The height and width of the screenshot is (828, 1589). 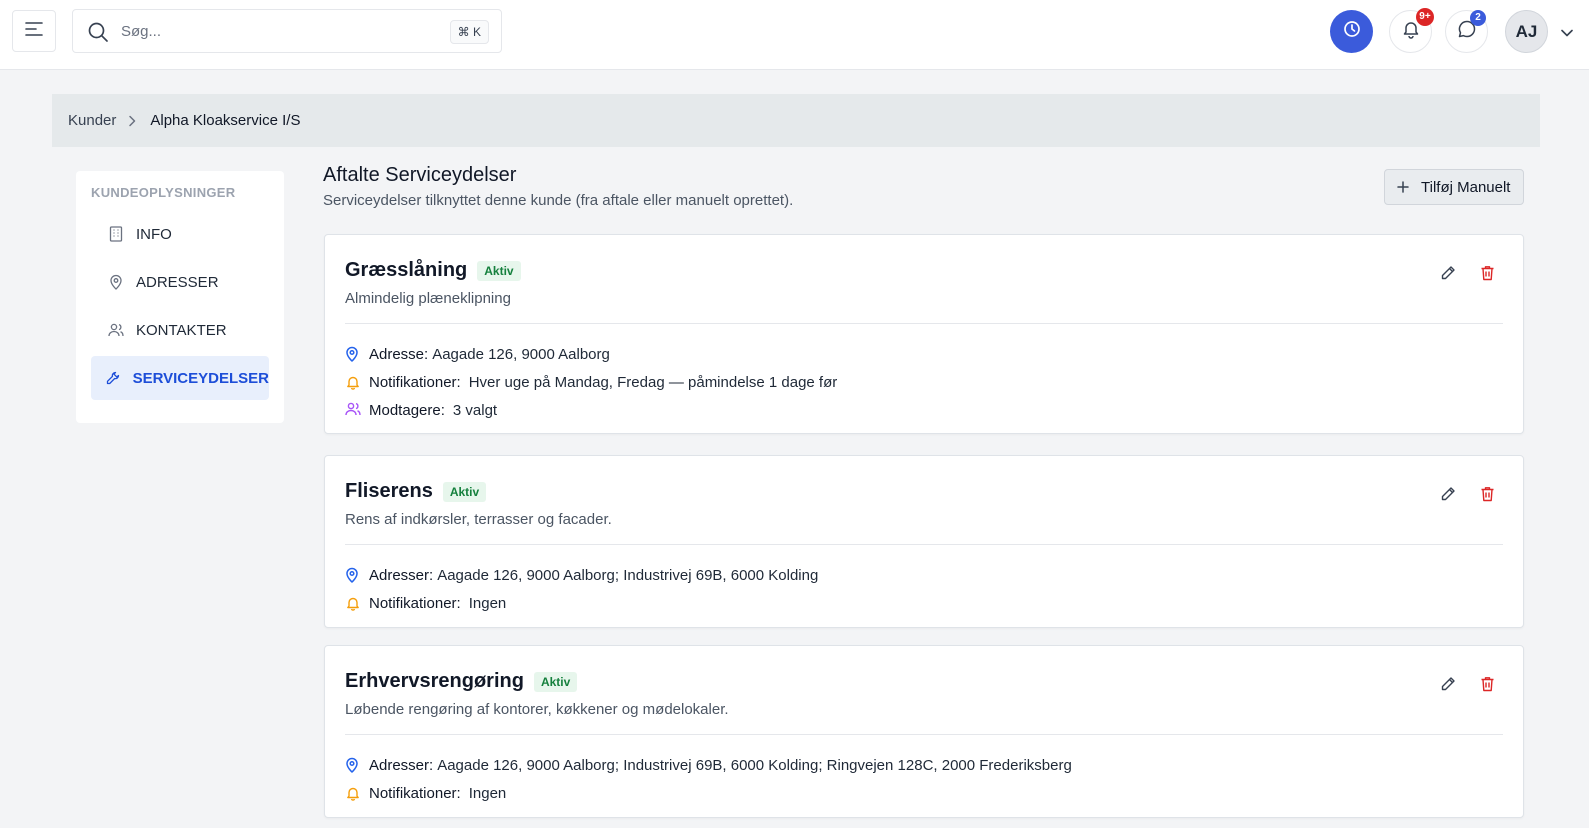 What do you see at coordinates (796, 120) in the screenshot?
I see `breadcrumb: Kunder Alpha Kloakservice I/S` at bounding box center [796, 120].